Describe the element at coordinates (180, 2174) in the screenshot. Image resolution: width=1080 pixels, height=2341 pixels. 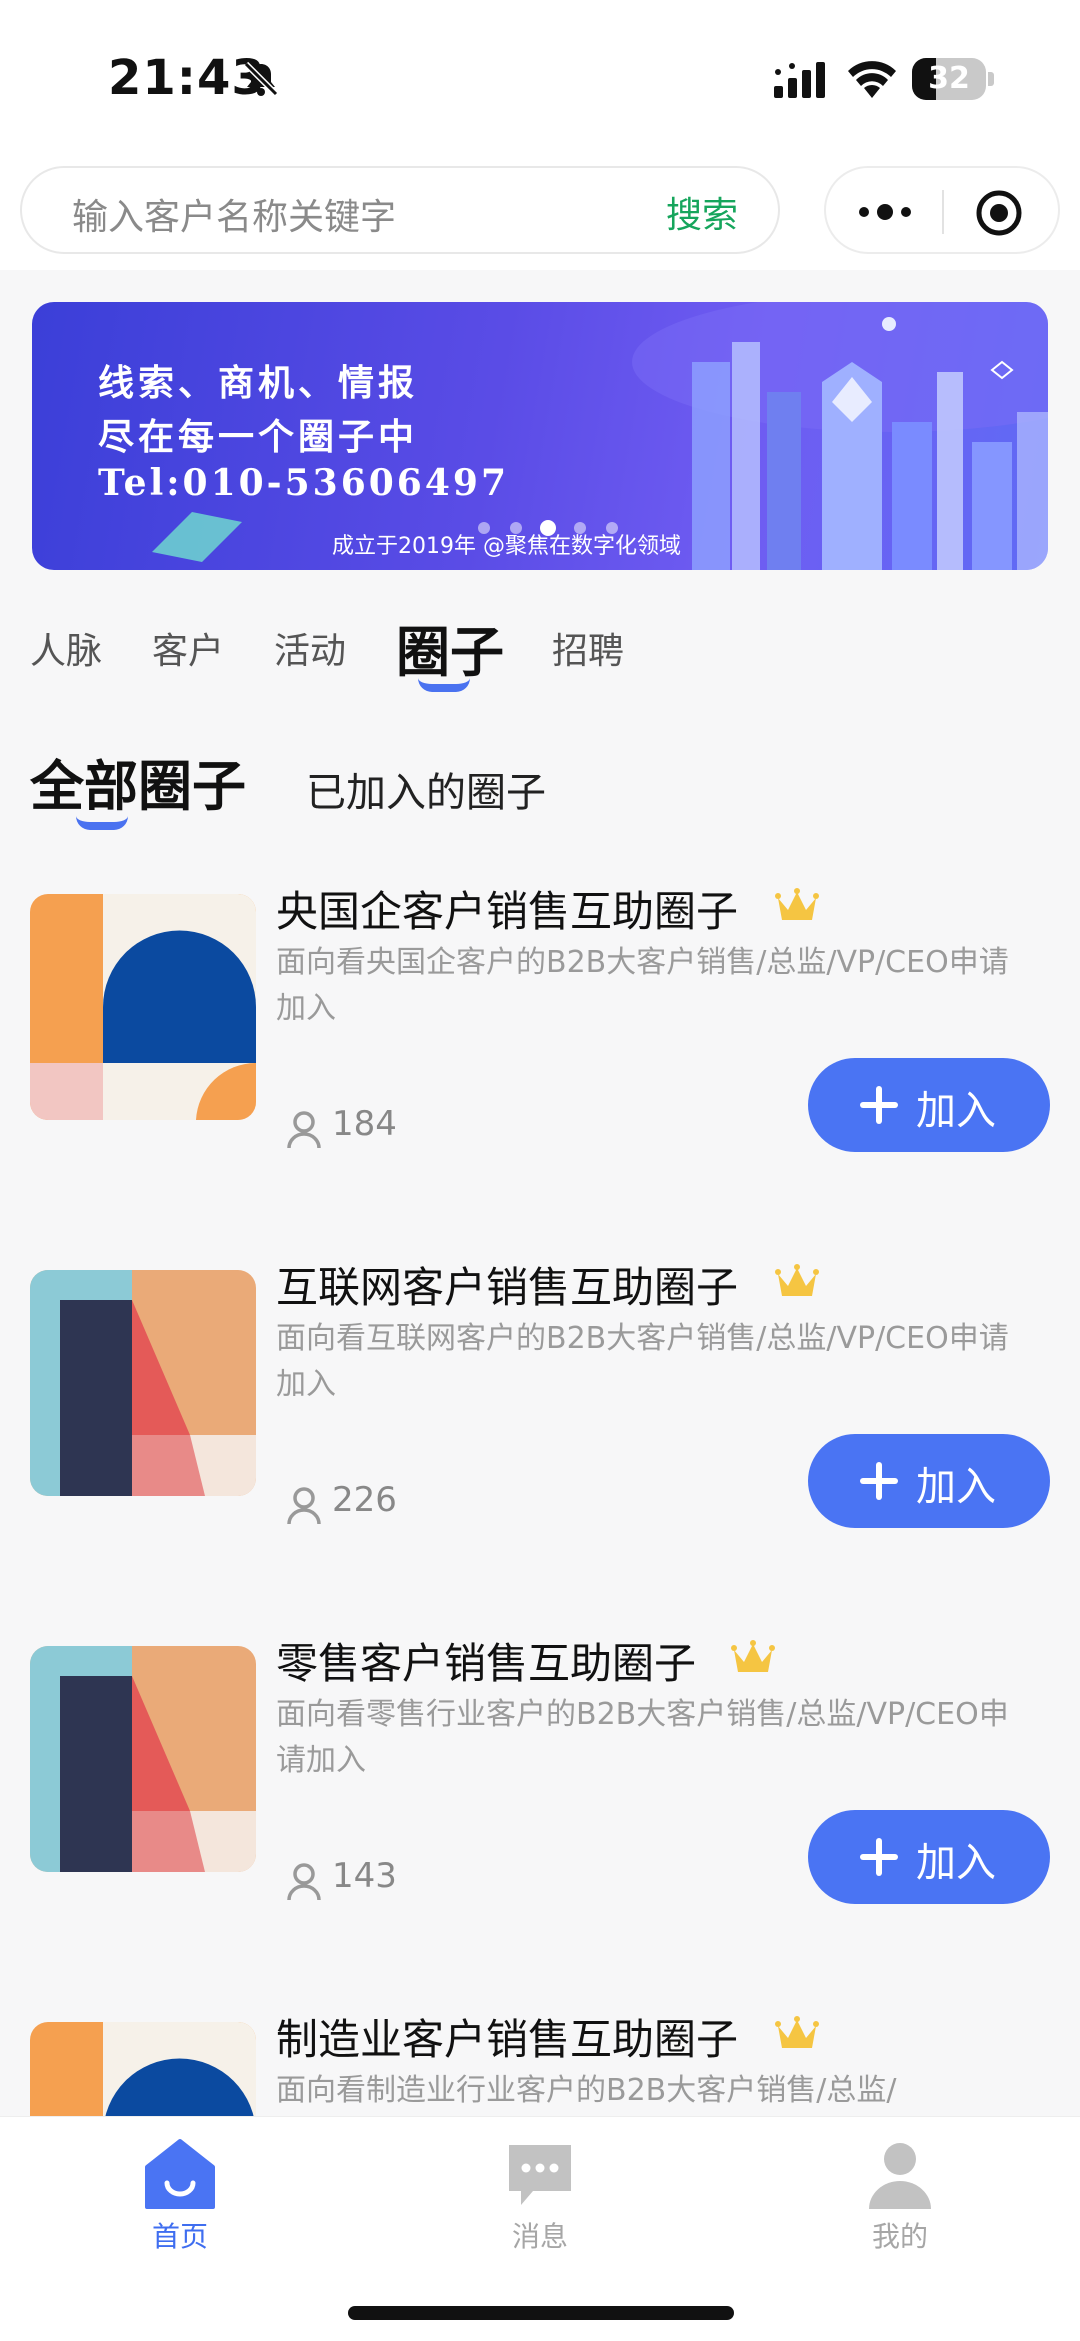
I see `home-icon` at that location.